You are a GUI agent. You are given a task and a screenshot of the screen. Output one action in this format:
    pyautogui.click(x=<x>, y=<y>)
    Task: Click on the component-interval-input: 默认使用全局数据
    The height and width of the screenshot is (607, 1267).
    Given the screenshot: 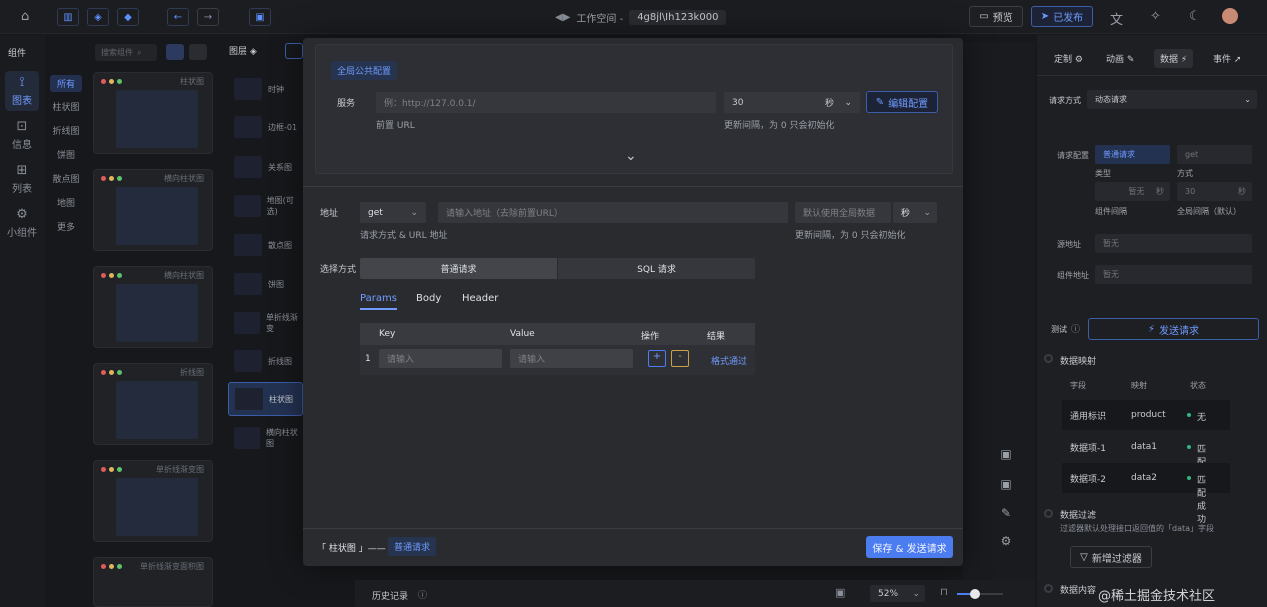 What is the action you would take?
    pyautogui.click(x=843, y=212)
    